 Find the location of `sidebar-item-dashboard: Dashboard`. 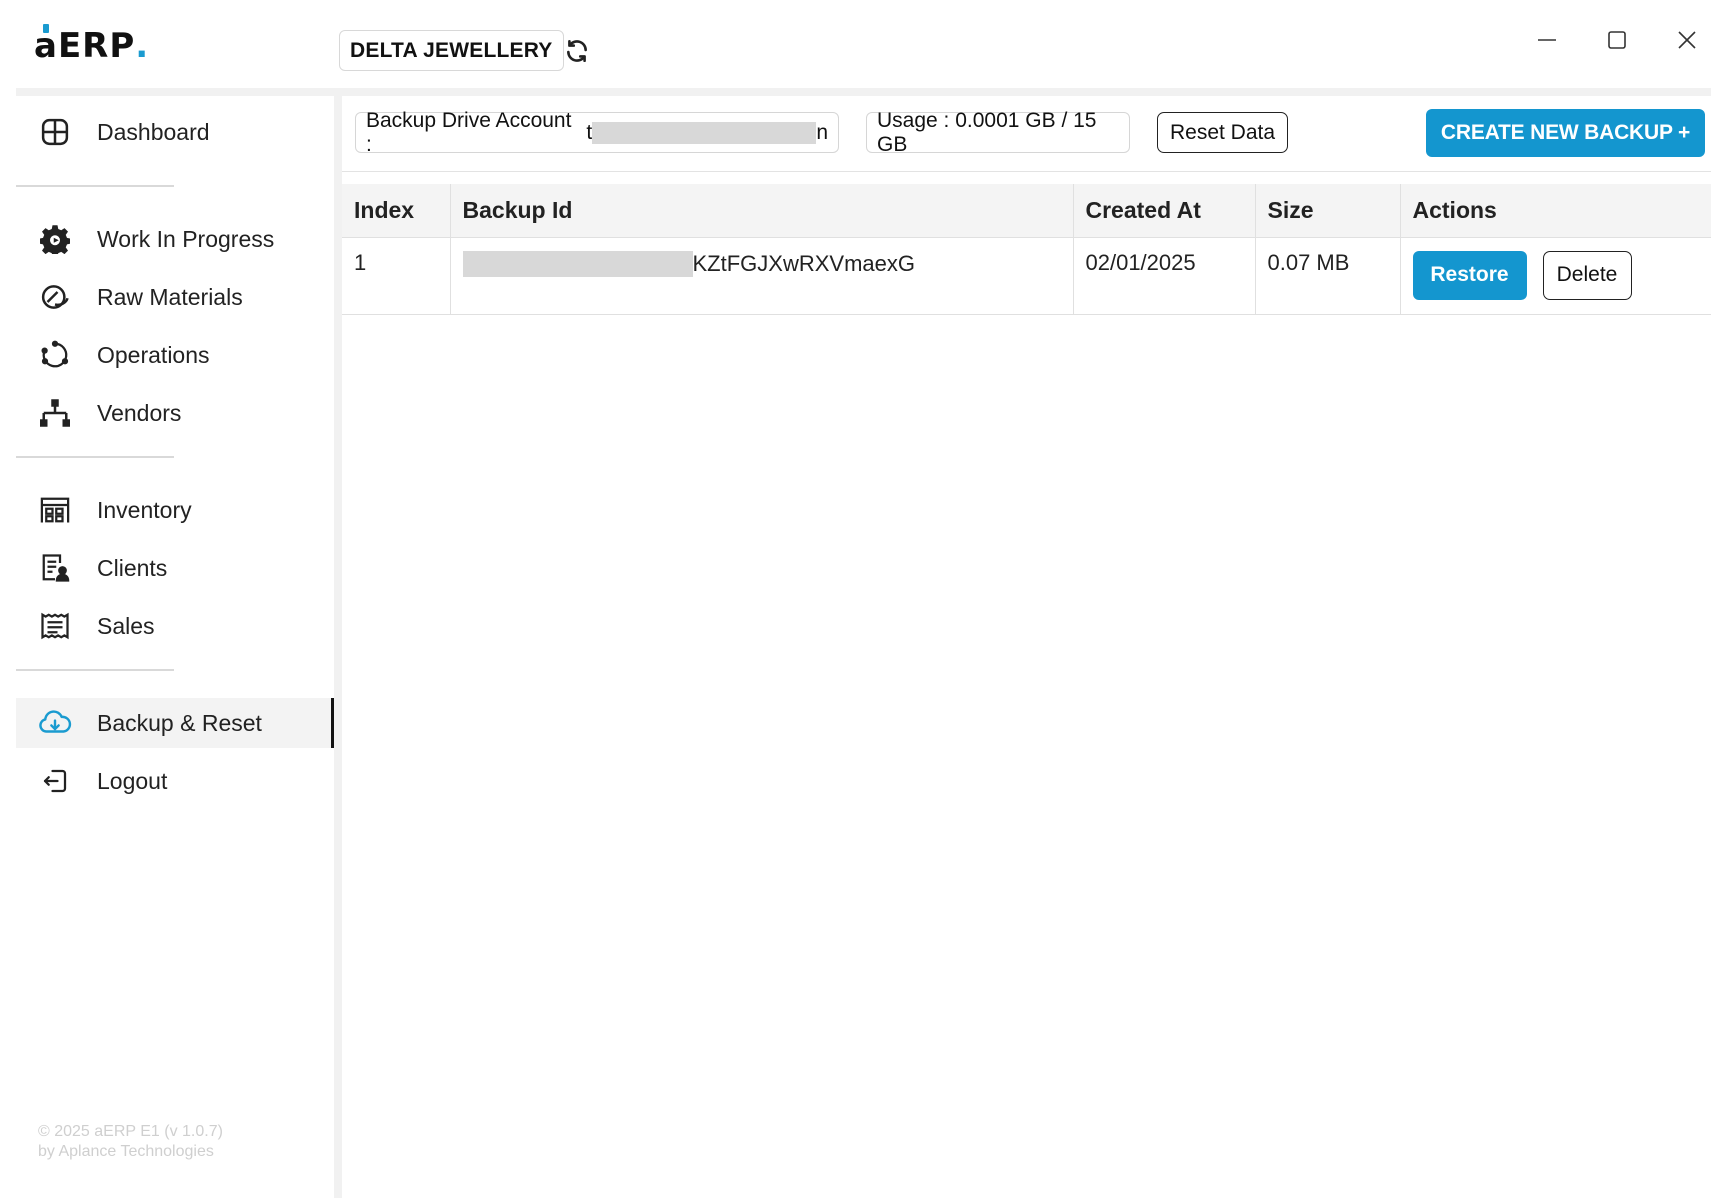

sidebar-item-dashboard: Dashboard is located at coordinates (175, 132).